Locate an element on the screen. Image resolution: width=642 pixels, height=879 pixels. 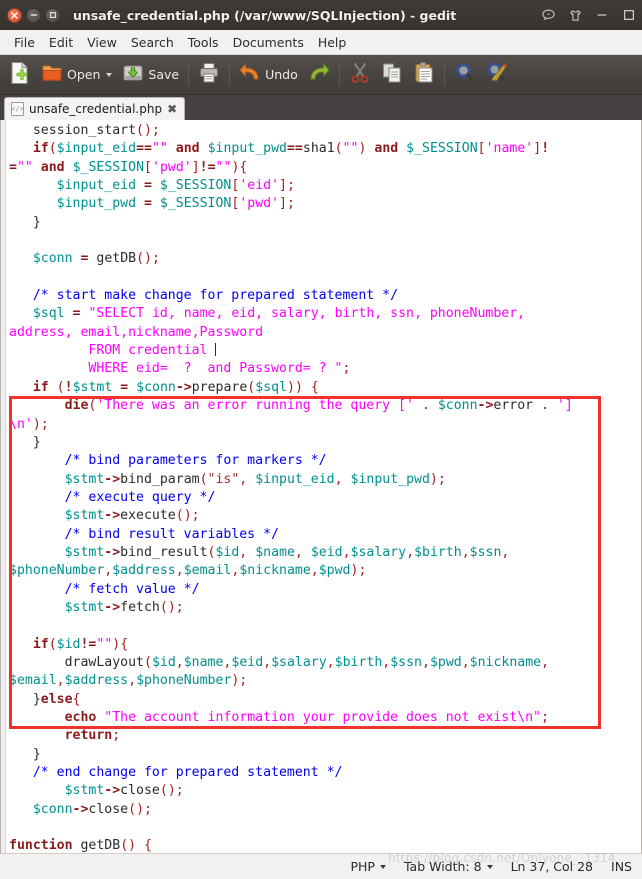
open-button: Open is located at coordinates (76, 75).